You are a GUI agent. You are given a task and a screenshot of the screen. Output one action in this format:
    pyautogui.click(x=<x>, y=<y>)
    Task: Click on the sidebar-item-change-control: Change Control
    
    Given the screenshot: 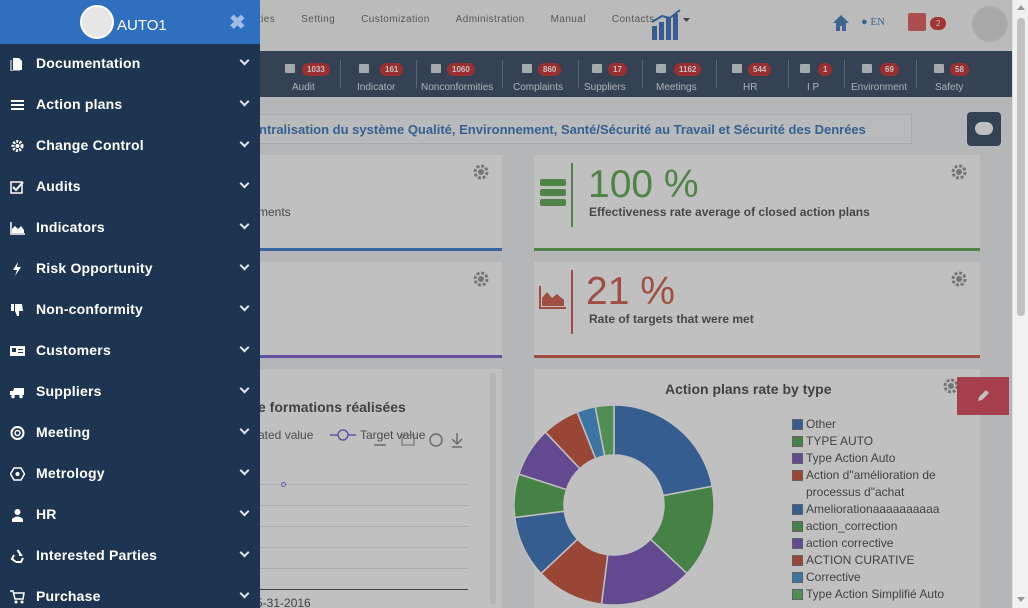 What is the action you would take?
    pyautogui.click(x=130, y=150)
    